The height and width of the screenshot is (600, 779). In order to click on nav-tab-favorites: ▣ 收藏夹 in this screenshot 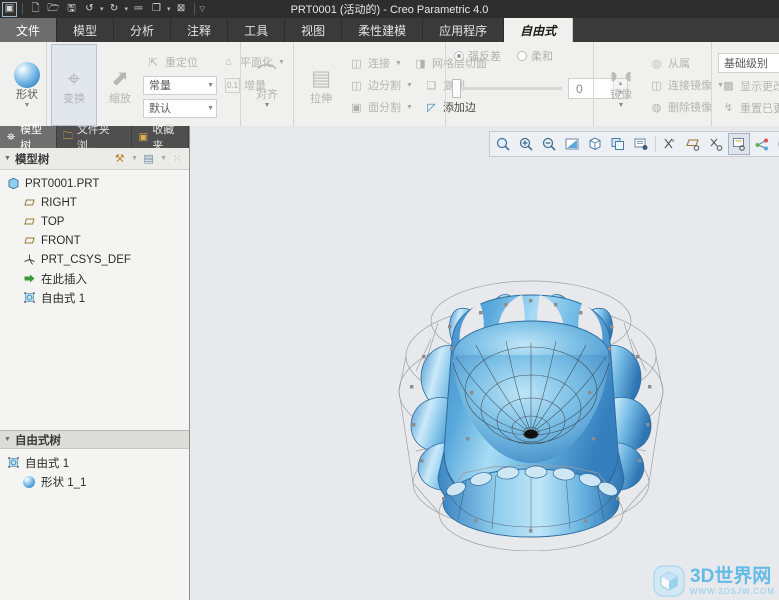, I will do `click(160, 138)`.